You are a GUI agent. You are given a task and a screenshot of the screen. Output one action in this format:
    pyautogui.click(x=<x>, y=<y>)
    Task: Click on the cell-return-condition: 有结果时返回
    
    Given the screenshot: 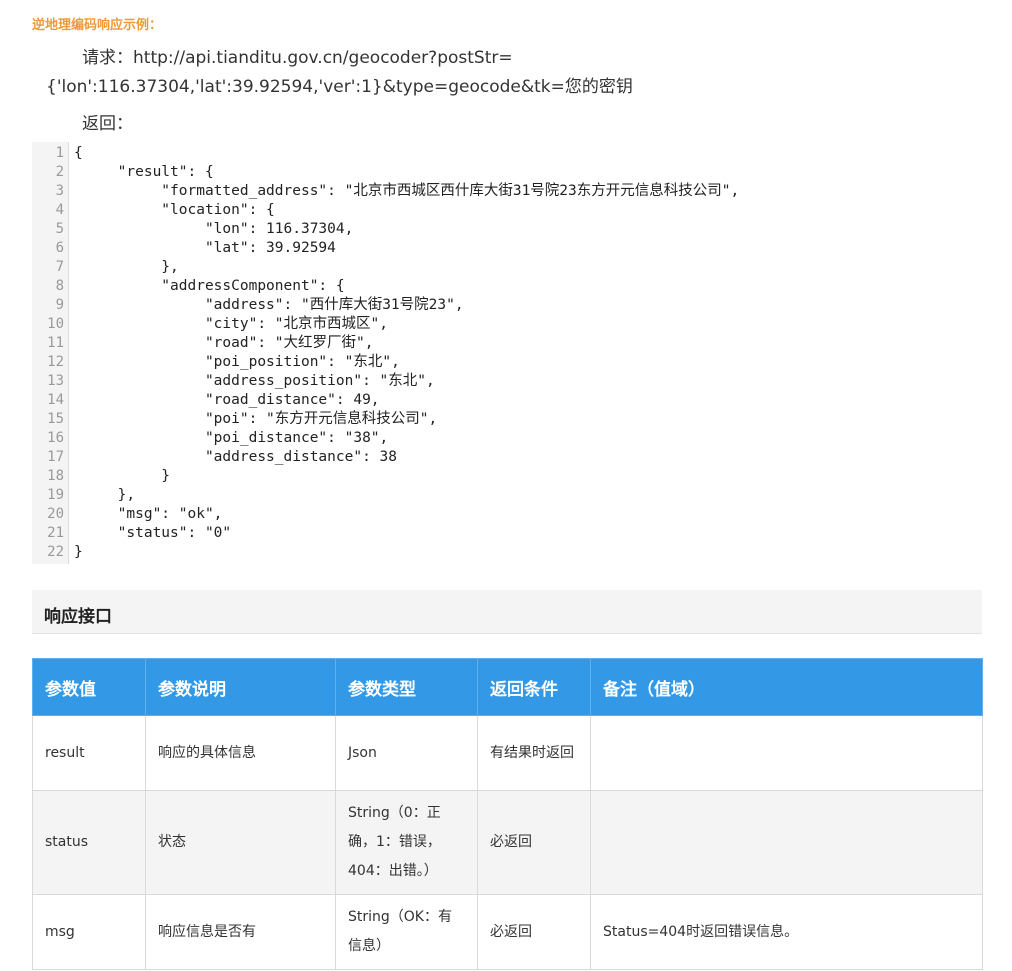 What is the action you would take?
    pyautogui.click(x=534, y=753)
    